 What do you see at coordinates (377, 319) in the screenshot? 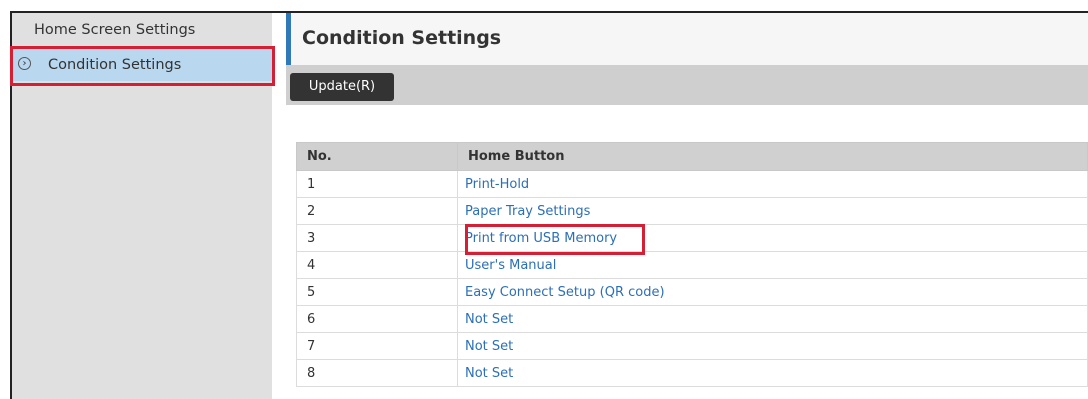
I see `row-number: 6` at bounding box center [377, 319].